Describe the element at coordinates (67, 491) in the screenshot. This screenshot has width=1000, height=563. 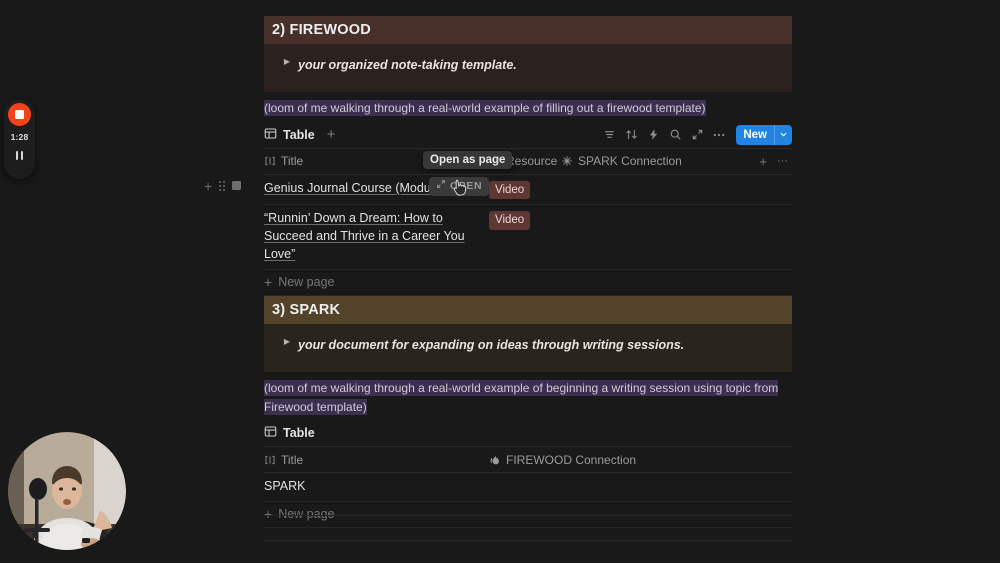
I see `webcam-bubble` at that location.